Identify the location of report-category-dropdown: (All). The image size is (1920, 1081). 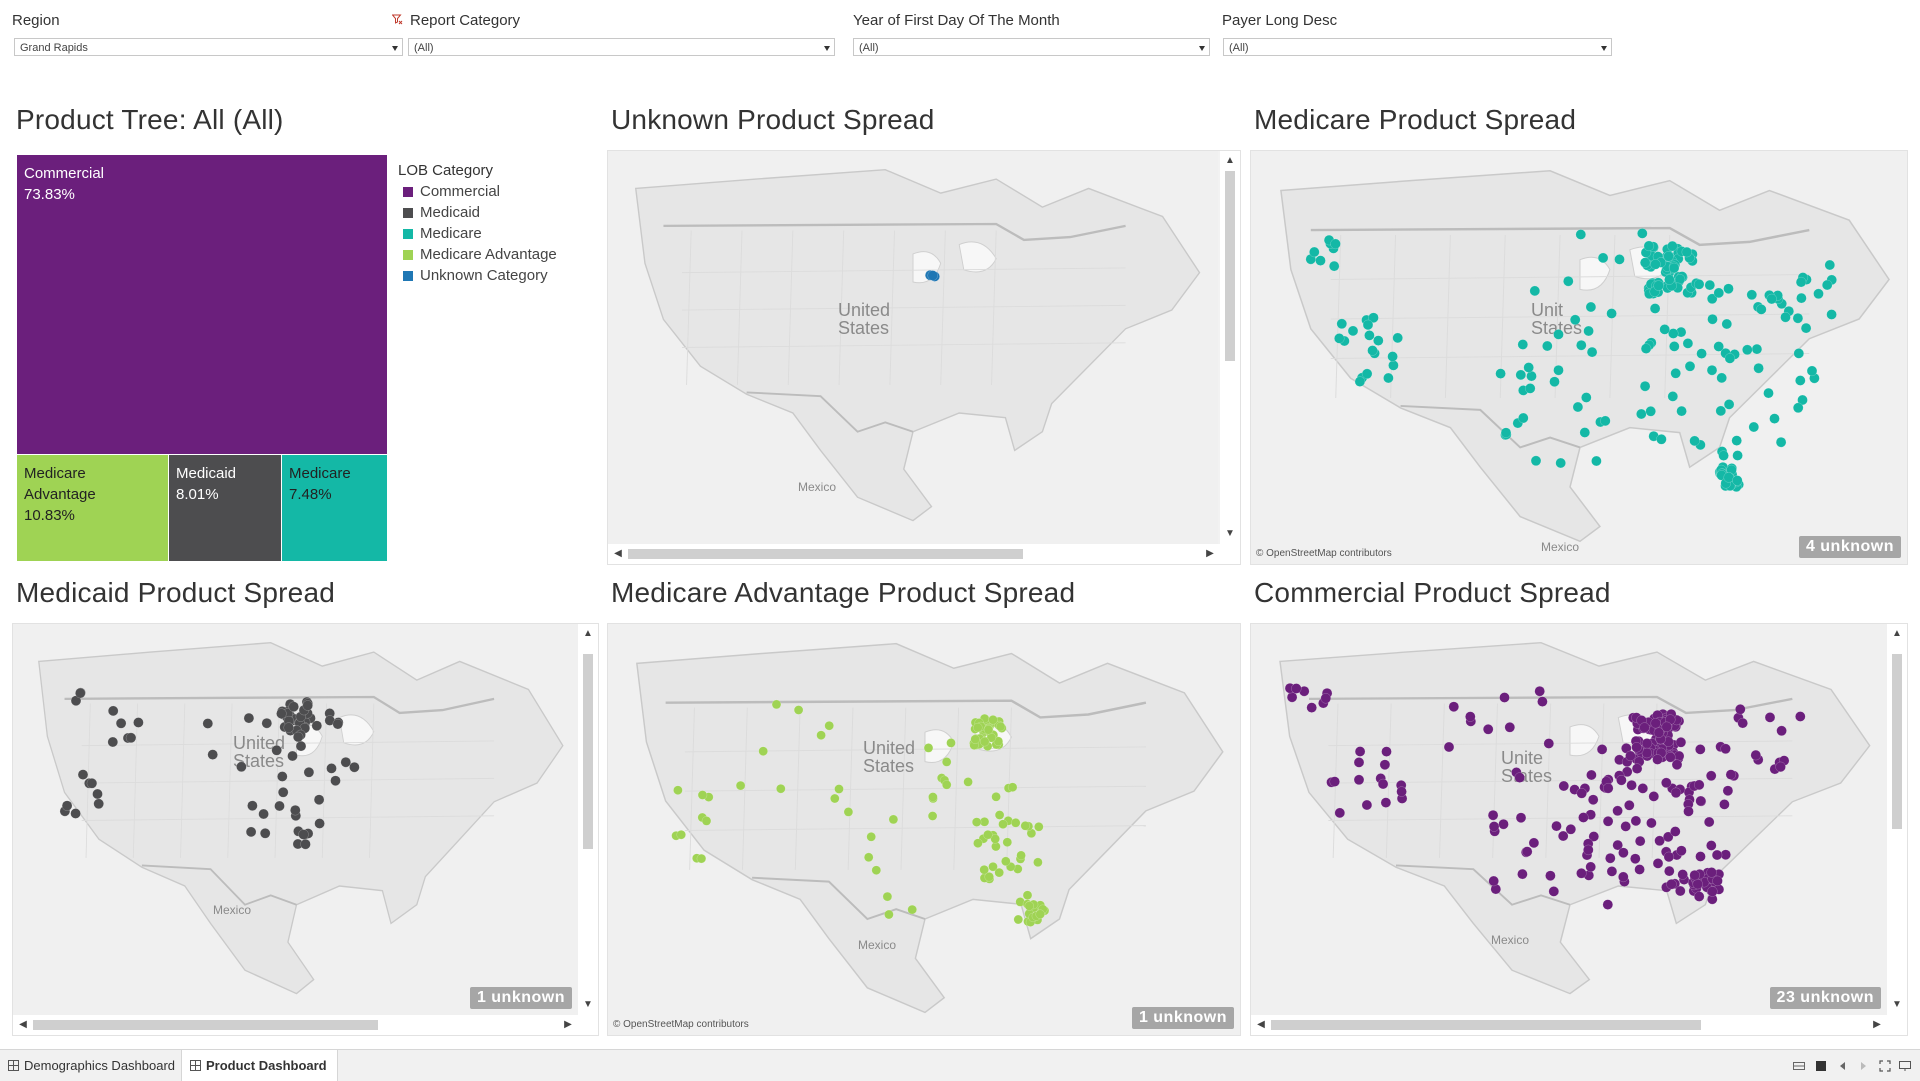
(621, 47).